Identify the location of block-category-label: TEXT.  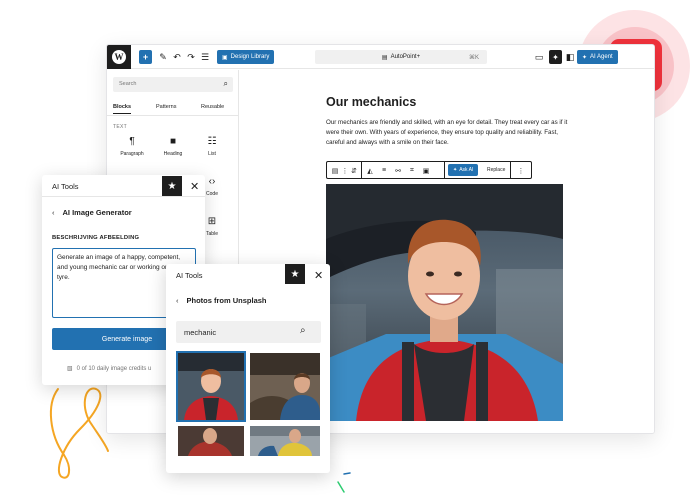
(120, 127).